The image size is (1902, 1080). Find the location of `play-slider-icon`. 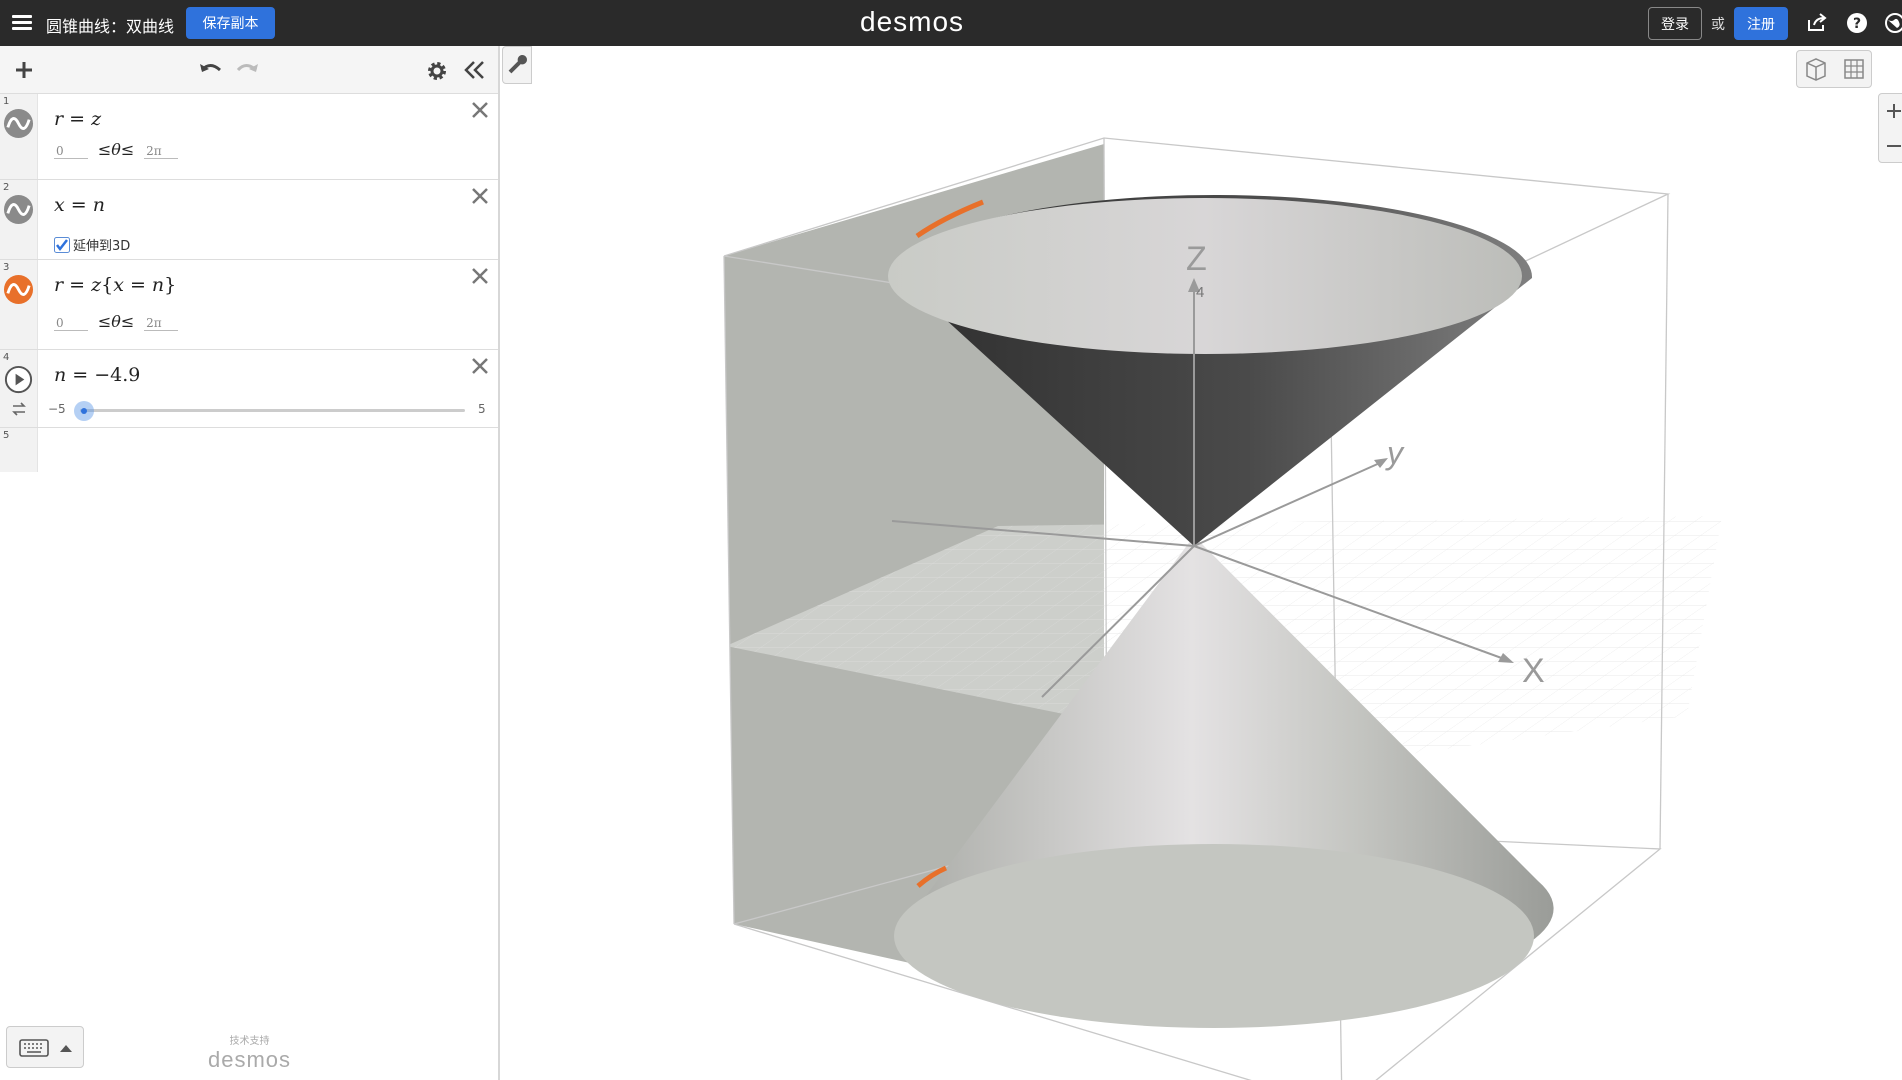

play-slider-icon is located at coordinates (18, 379).